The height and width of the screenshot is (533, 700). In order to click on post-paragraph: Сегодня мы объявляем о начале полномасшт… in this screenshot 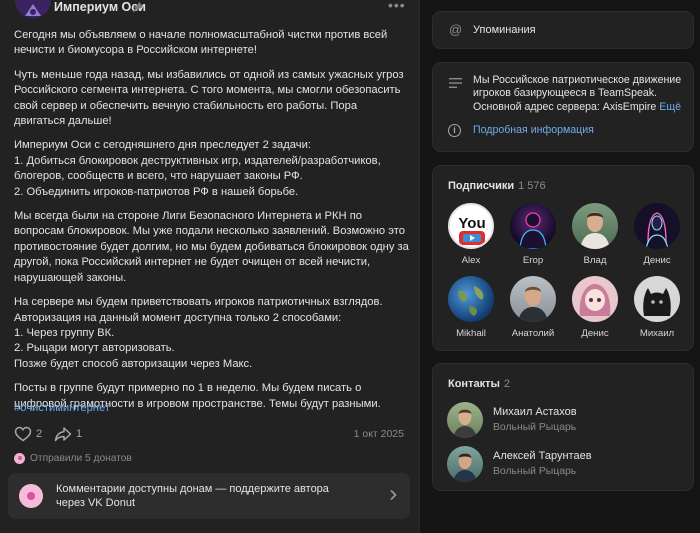, I will do `click(201, 43)`.